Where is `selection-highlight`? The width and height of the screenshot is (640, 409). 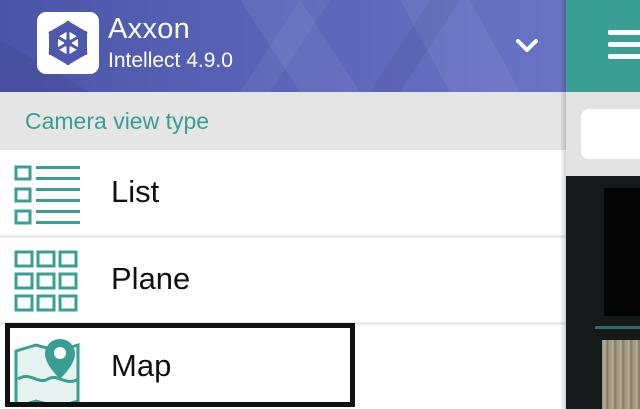 selection-highlight is located at coordinates (180, 365).